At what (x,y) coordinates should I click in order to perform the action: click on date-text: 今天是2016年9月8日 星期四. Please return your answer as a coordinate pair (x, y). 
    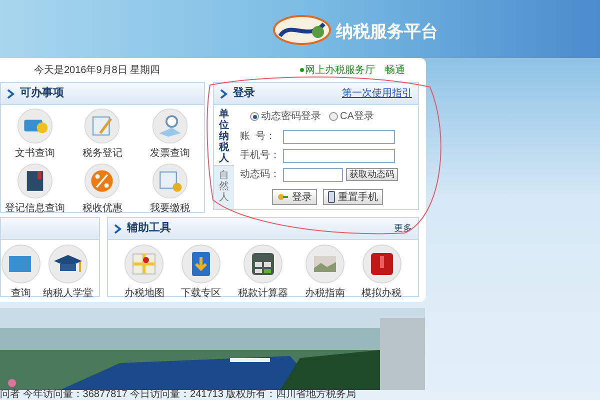
    Looking at the image, I should click on (97, 71).